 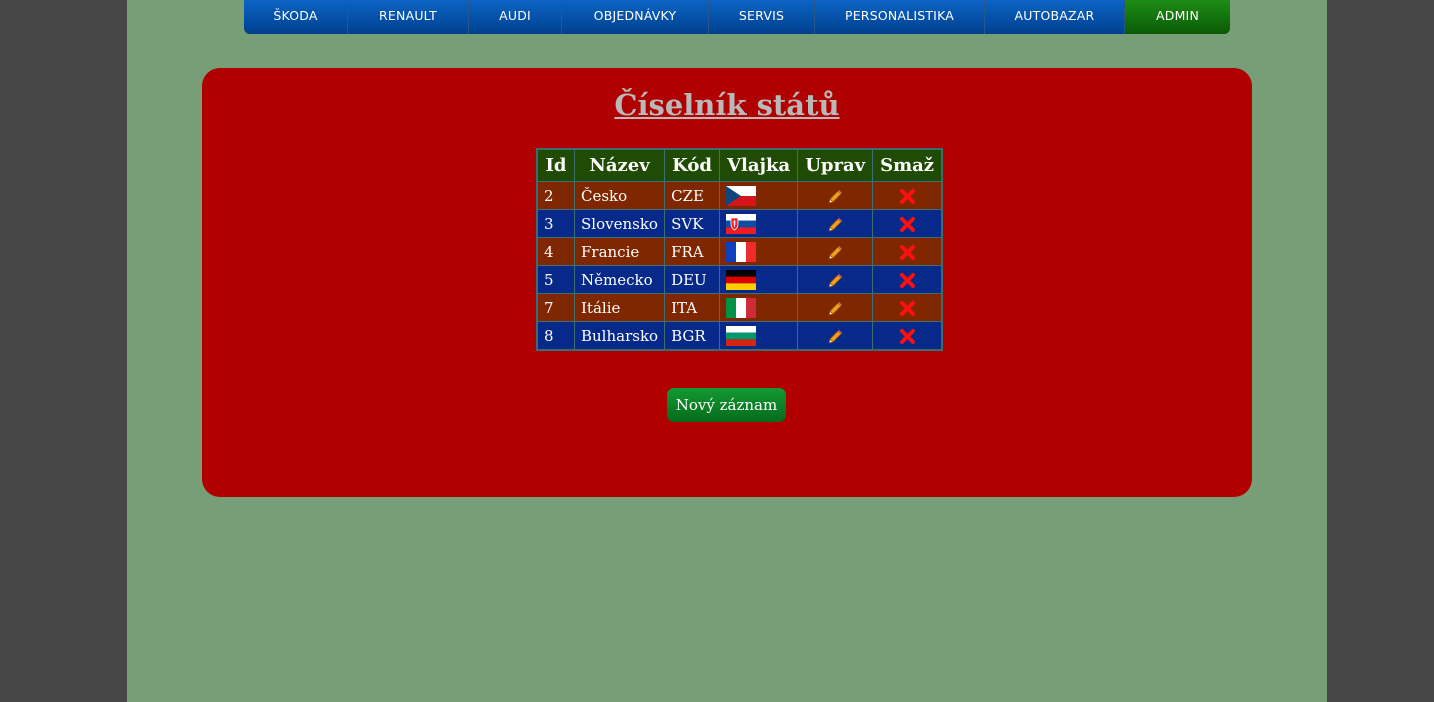 I want to click on table-row: 2 Česko CZE, so click(x=739, y=195).